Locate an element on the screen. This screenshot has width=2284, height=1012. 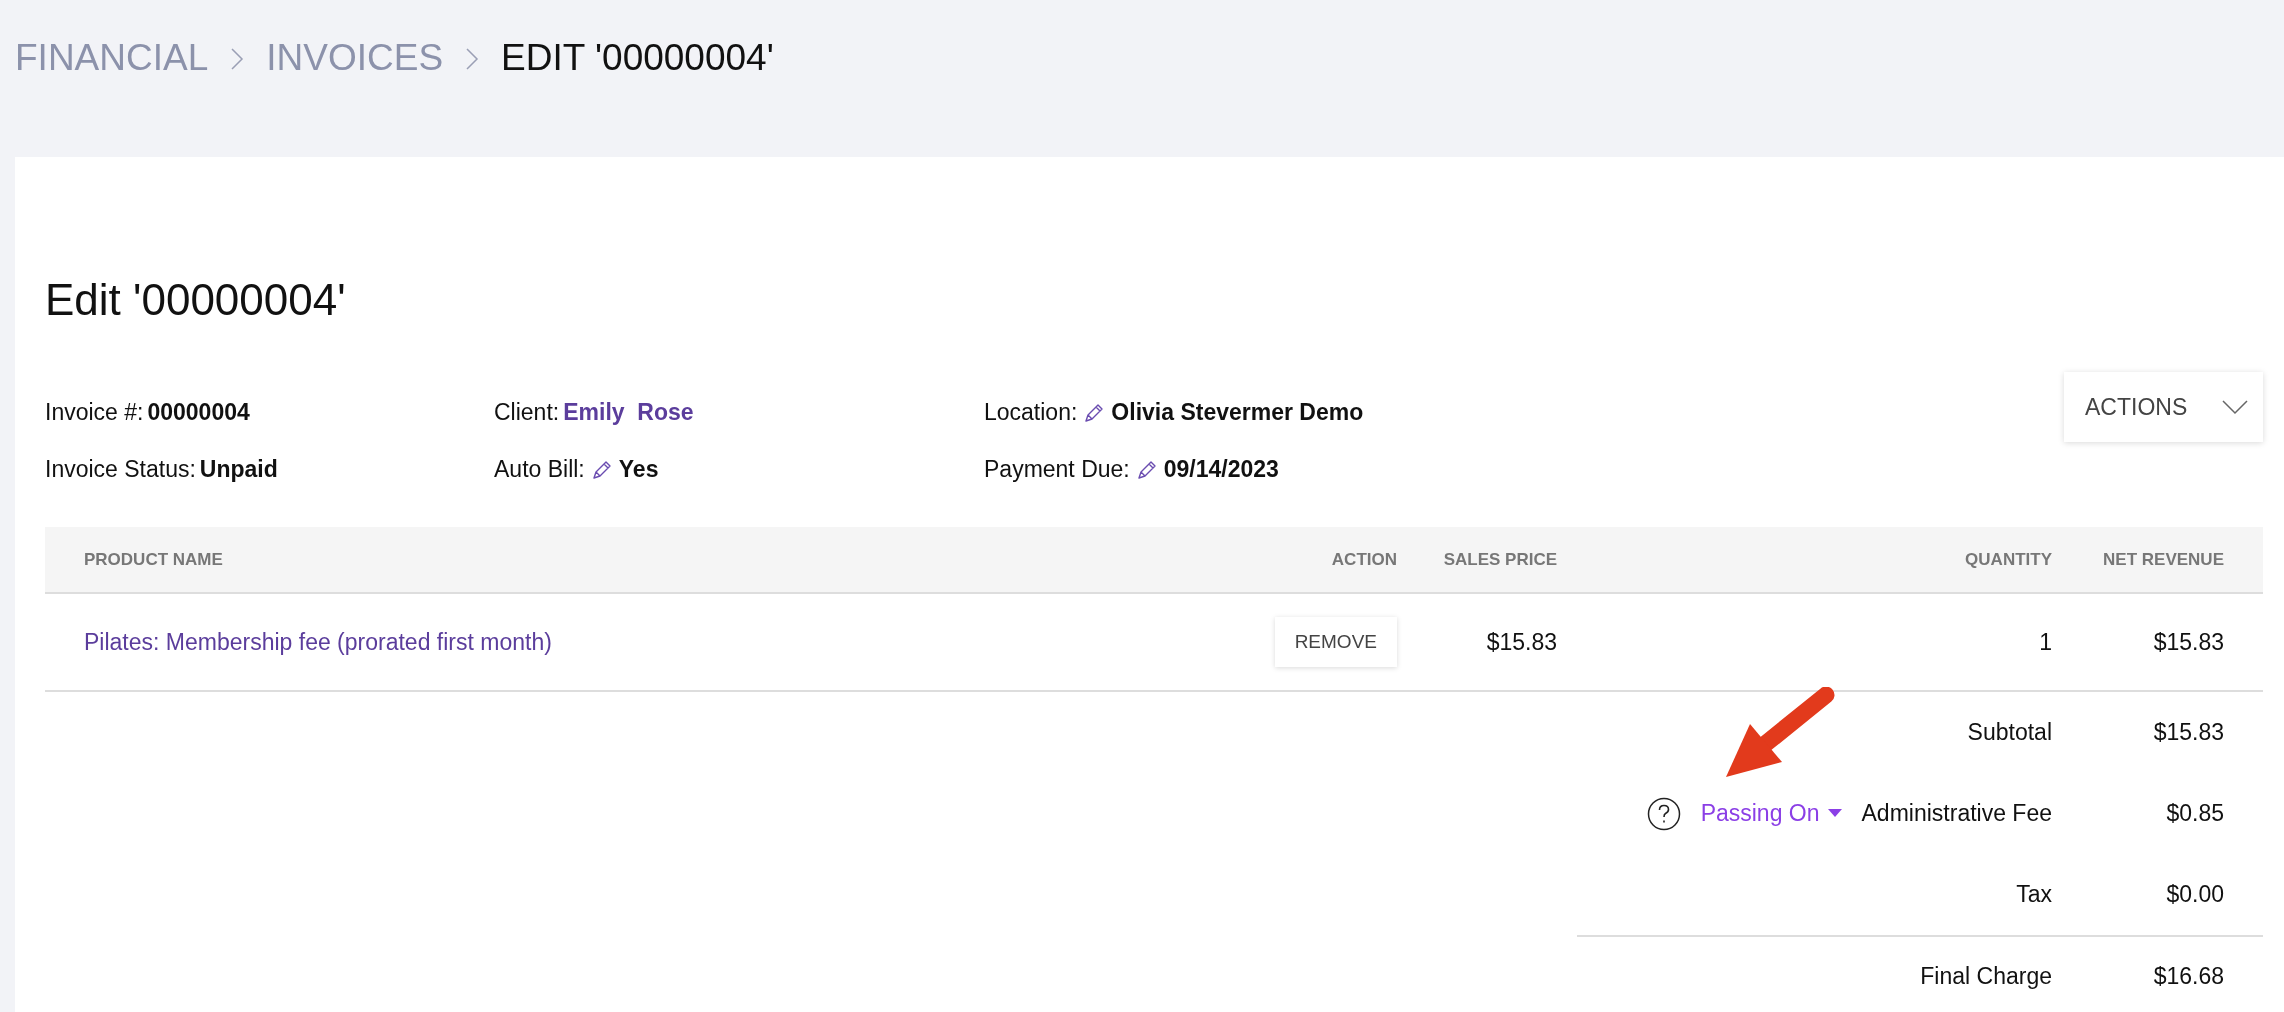
summary-value: $15.83 is located at coordinates (2188, 732).